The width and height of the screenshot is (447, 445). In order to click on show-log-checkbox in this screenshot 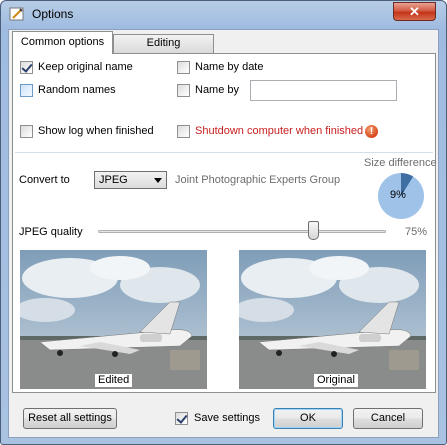, I will do `click(26, 131)`.